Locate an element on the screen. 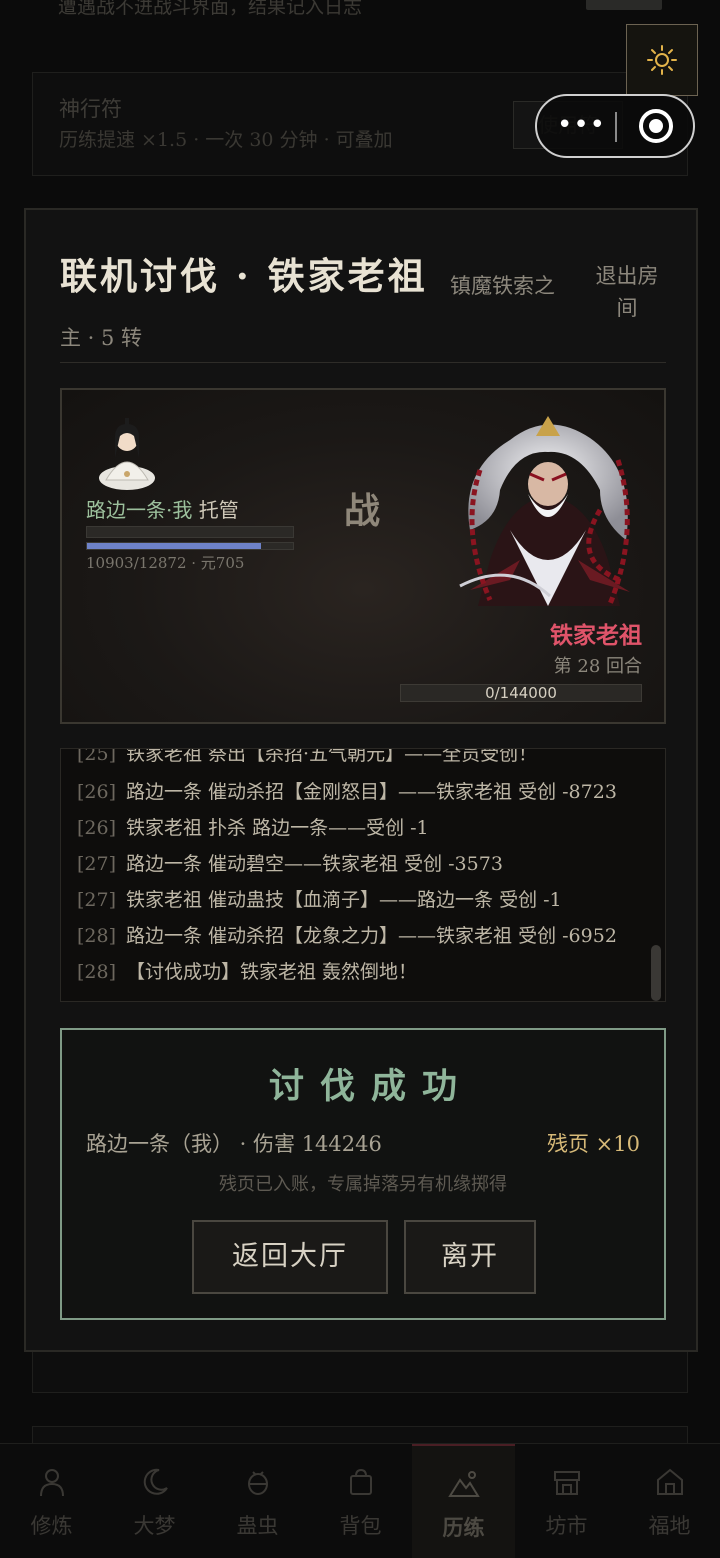 The width and height of the screenshot is (720, 1558). miniprogram-capsule: ••• is located at coordinates (615, 126).